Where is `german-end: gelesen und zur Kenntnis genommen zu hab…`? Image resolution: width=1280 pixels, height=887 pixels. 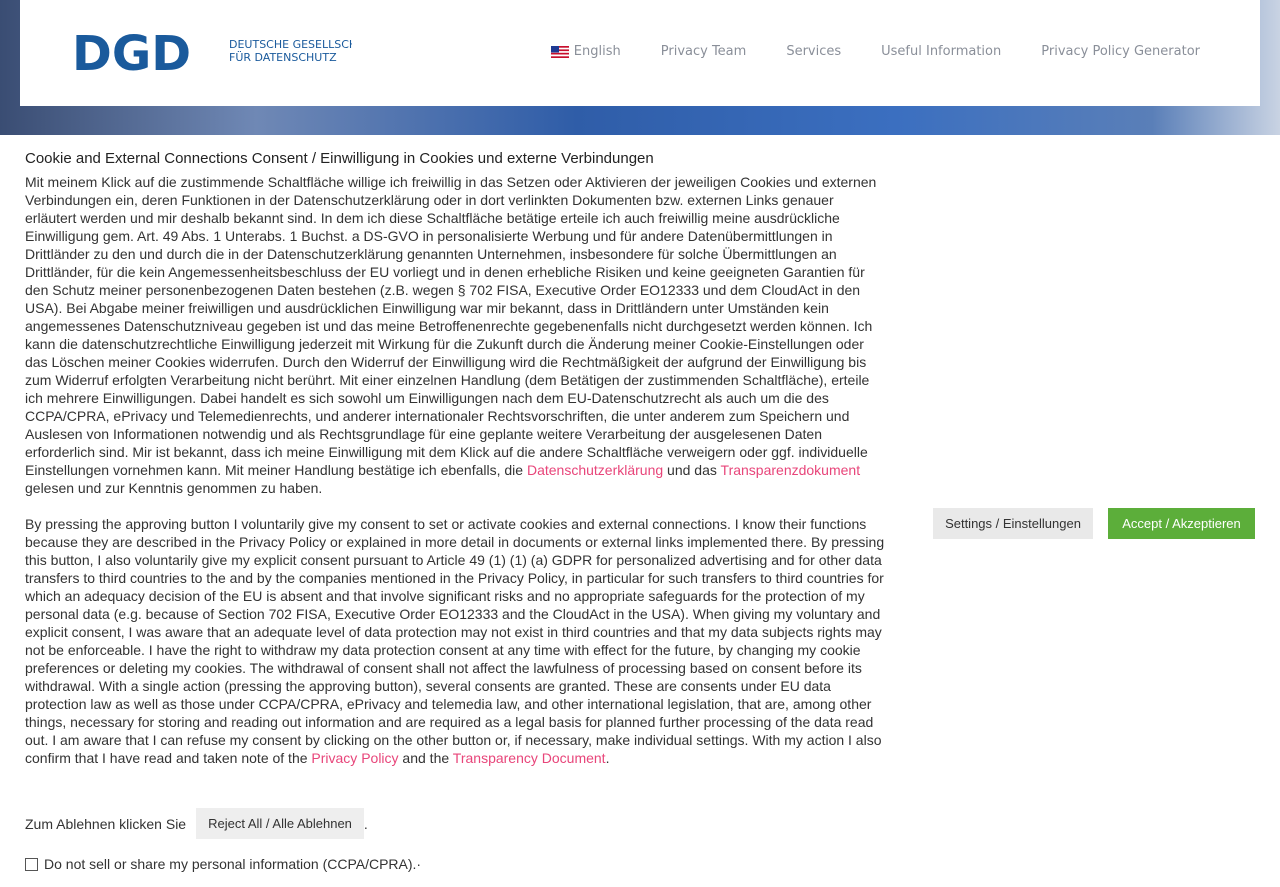 german-end: gelesen und zur Kenntnis genommen zu hab… is located at coordinates (174, 488).